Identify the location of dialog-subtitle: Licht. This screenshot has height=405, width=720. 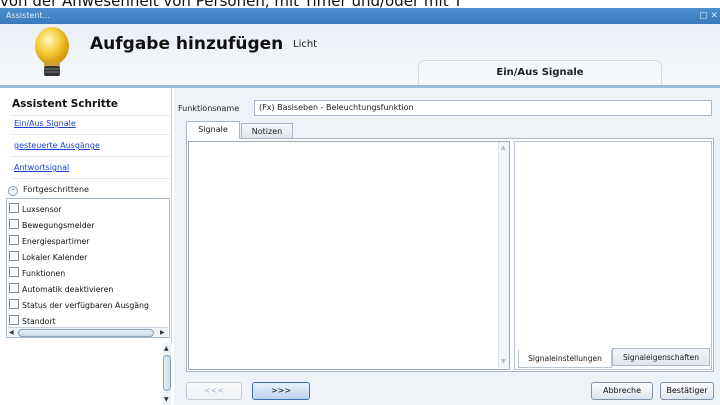
(305, 44).